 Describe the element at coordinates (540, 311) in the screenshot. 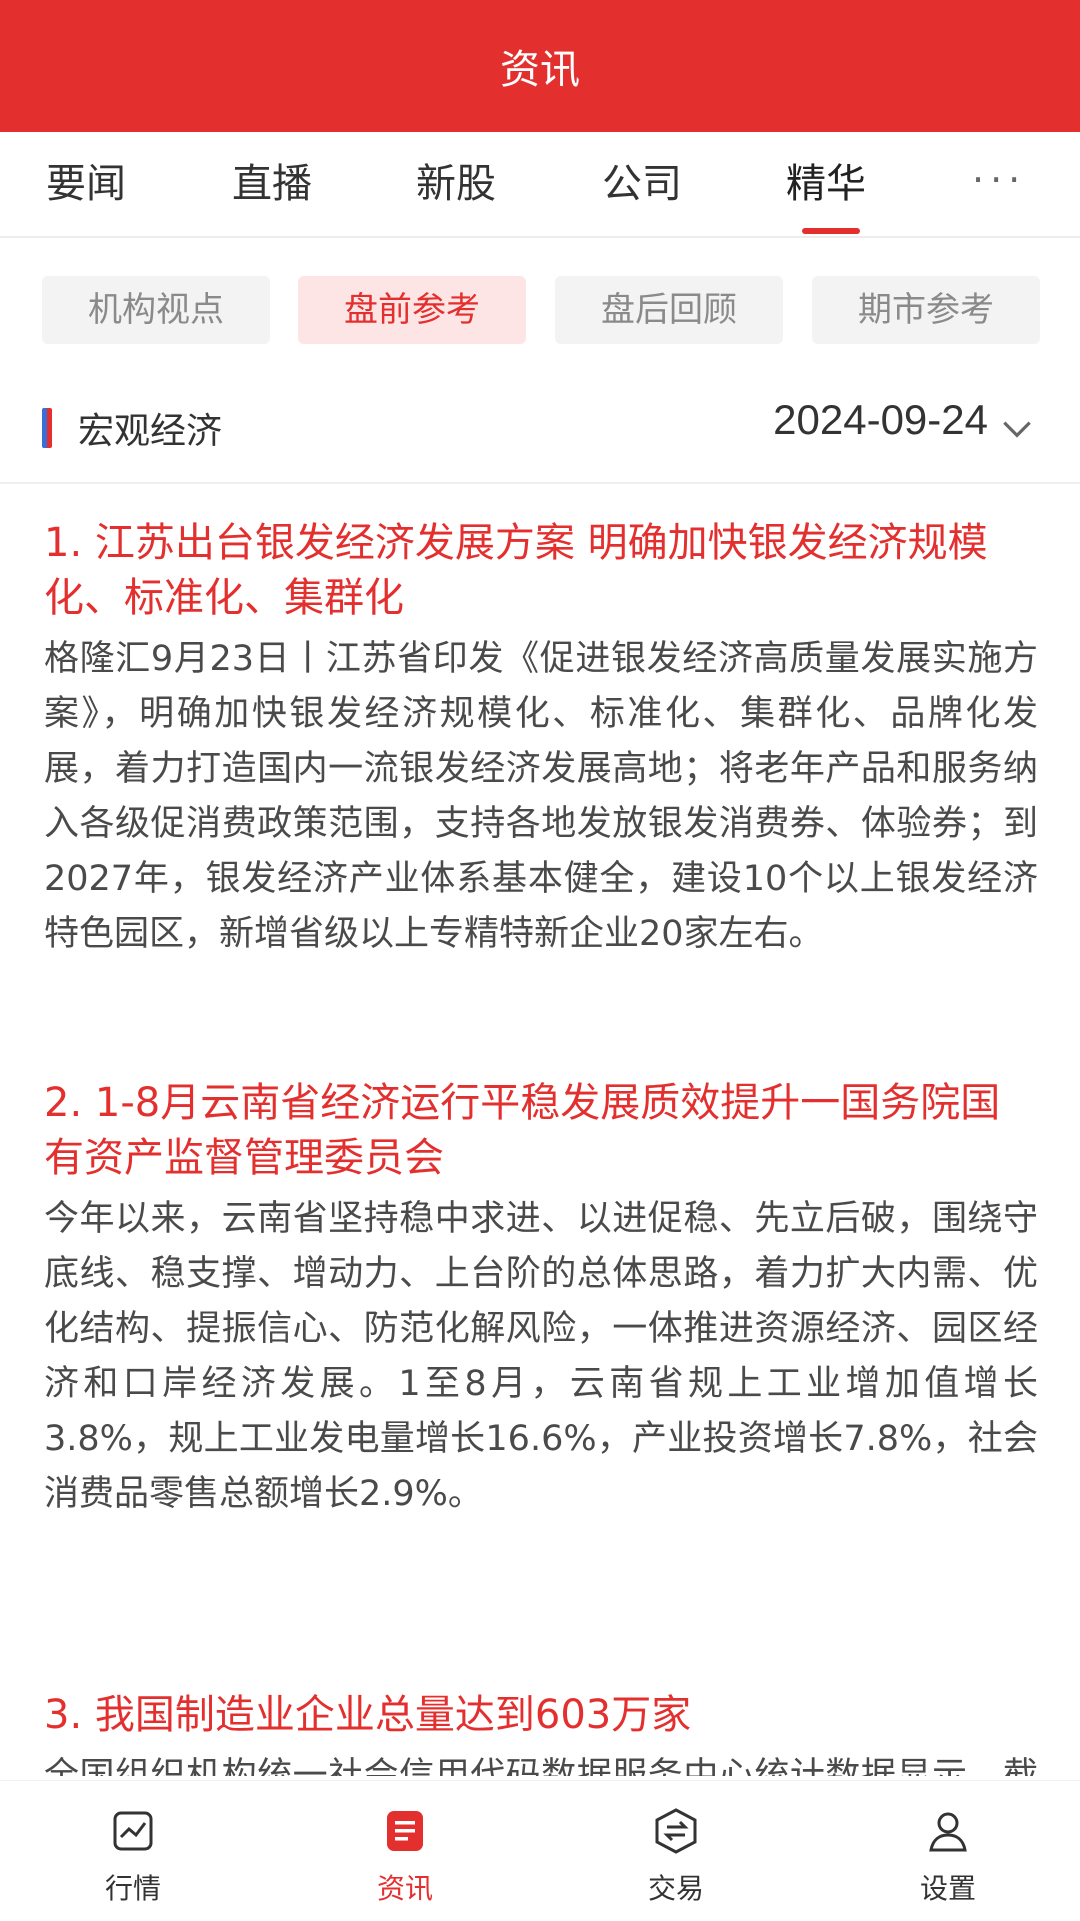

I see `category-chips: 机构视点 盘前参考 盘后回顾 期市参考` at that location.